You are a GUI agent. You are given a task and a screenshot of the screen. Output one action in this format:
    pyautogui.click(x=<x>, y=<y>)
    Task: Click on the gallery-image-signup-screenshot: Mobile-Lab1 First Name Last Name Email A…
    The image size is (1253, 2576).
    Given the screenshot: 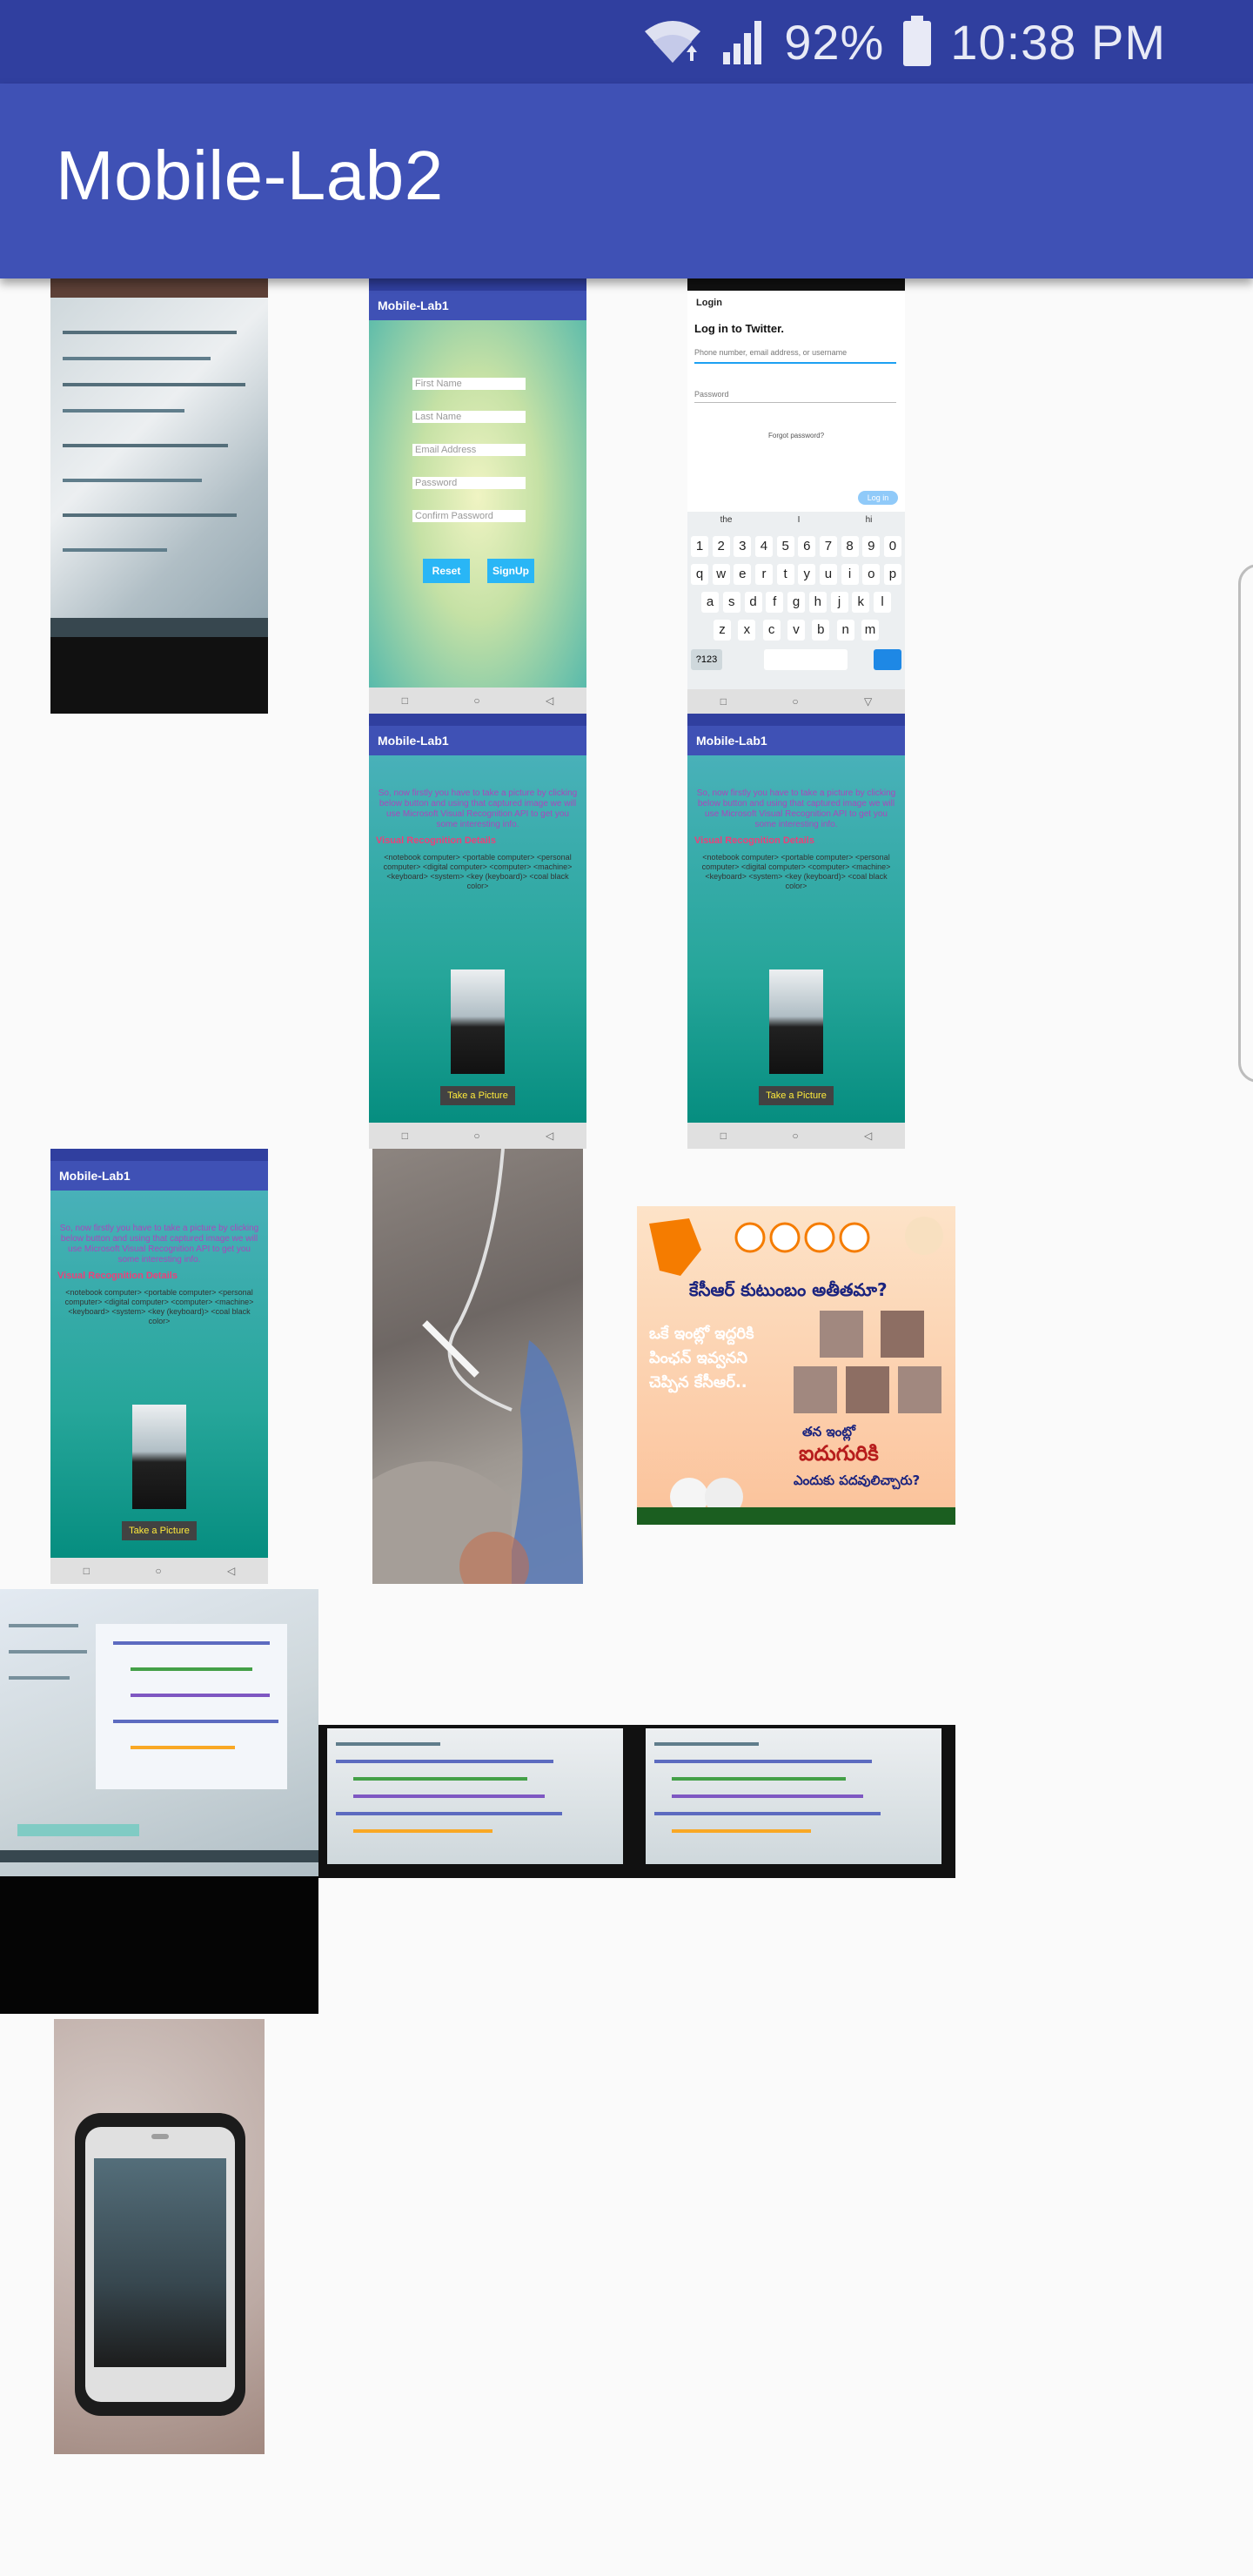 What is the action you would take?
    pyautogui.click(x=477, y=496)
    